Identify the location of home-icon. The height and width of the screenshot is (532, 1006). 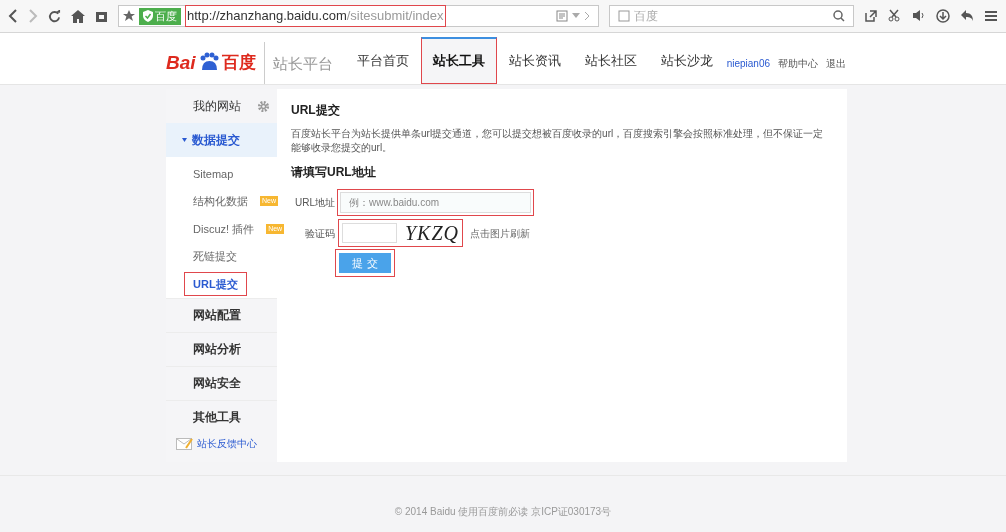
(78, 16).